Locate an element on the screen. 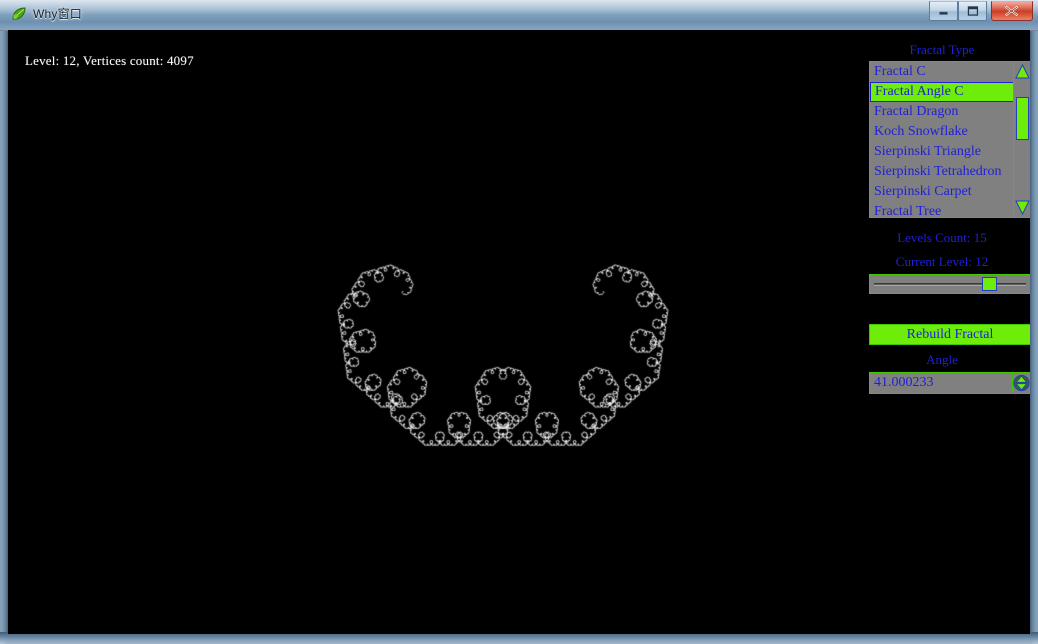  angle-spinner: 41.000233 is located at coordinates (949, 383).